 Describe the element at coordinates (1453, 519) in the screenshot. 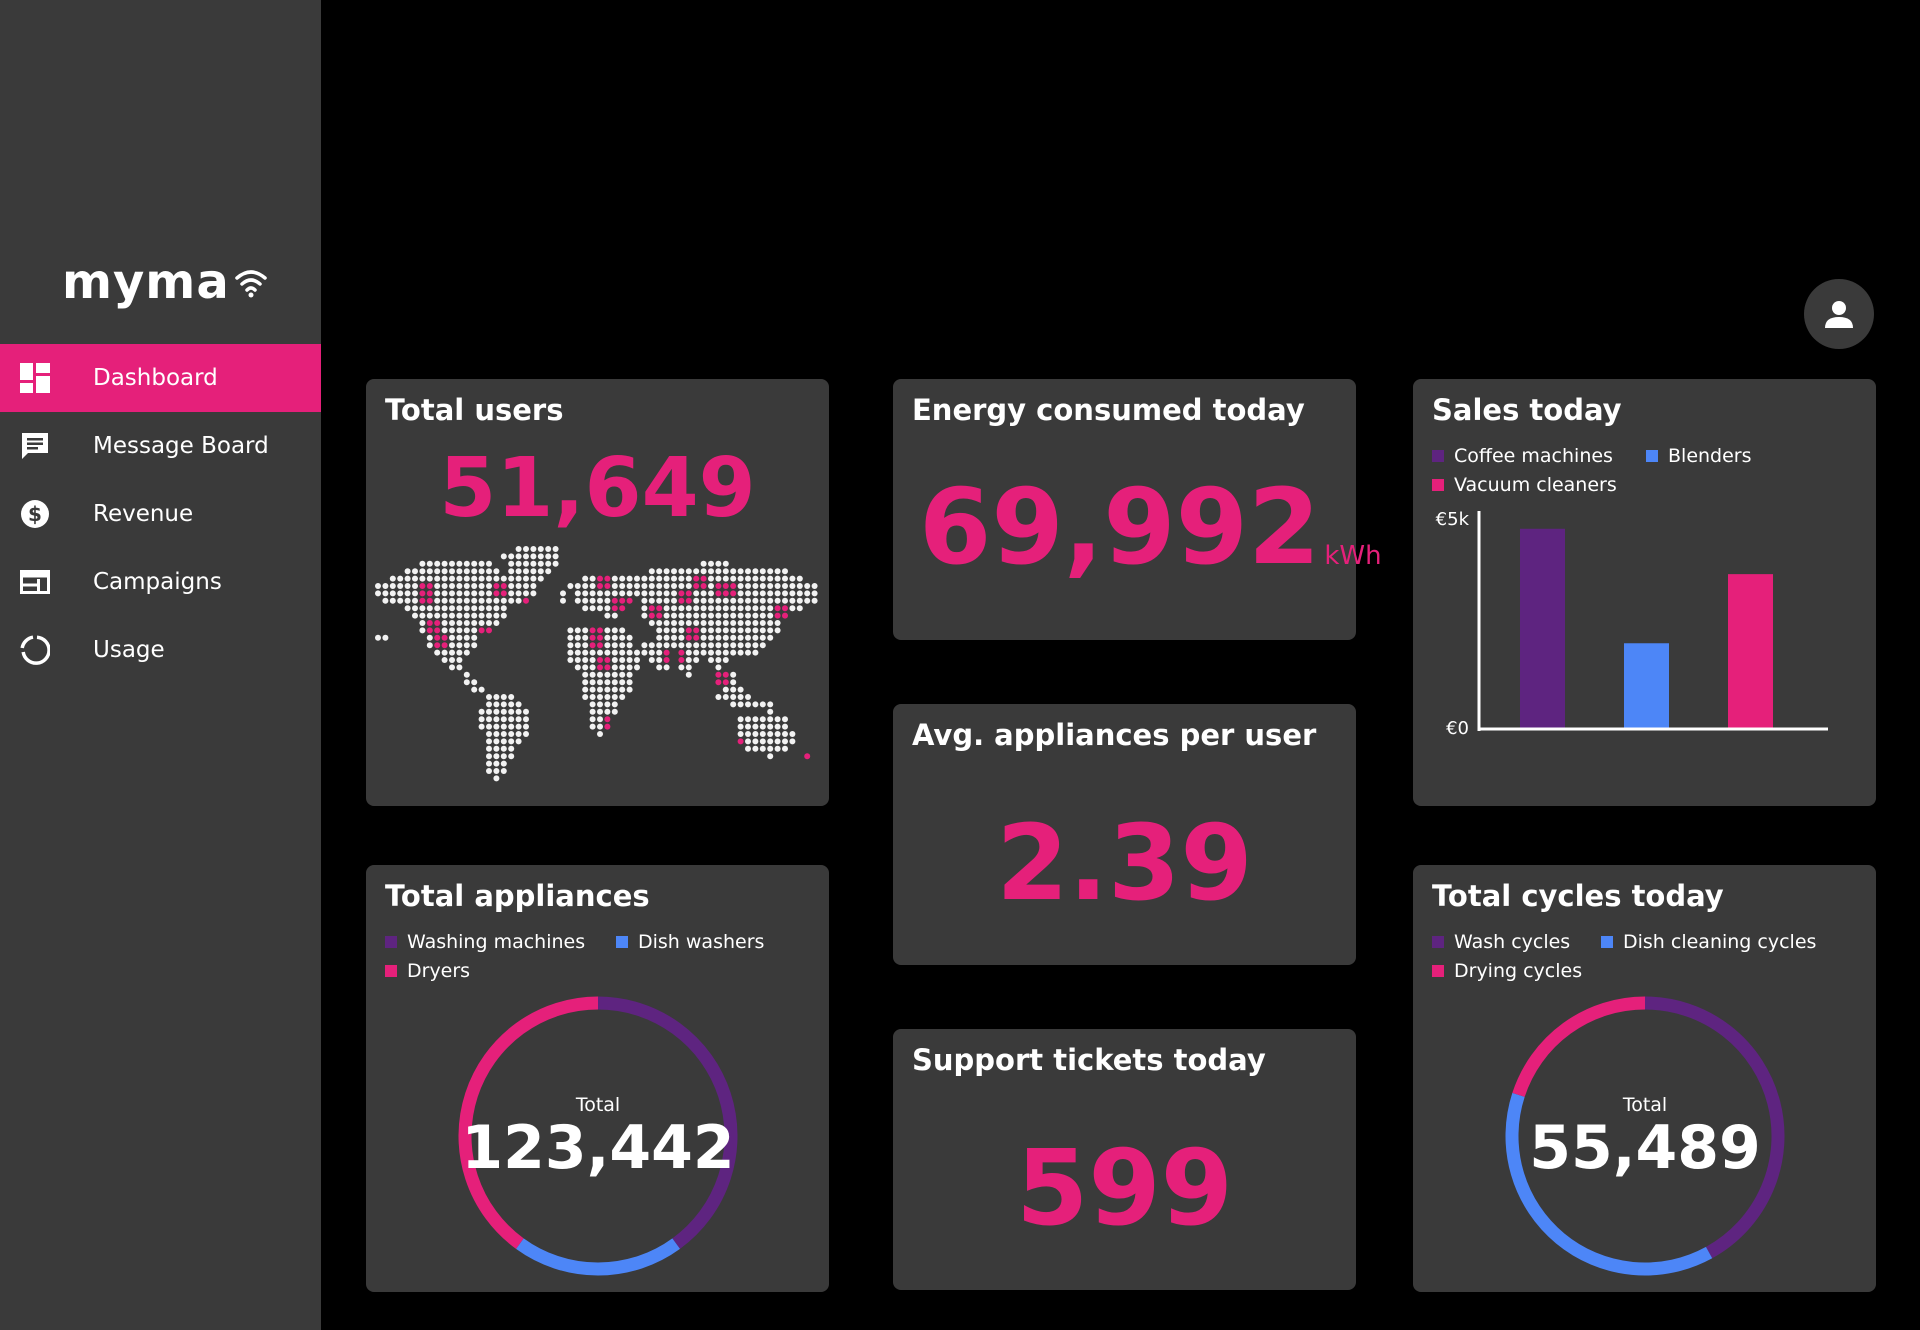

I see `y-tick-label: €5k` at that location.